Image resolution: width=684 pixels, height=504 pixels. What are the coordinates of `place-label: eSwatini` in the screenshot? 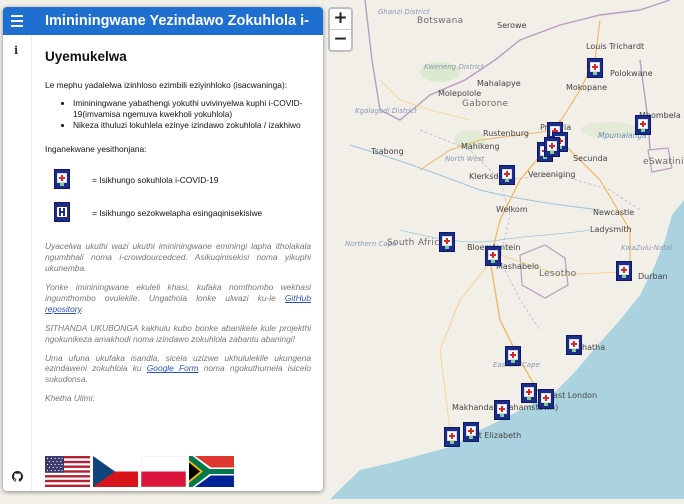 It's located at (663, 162).